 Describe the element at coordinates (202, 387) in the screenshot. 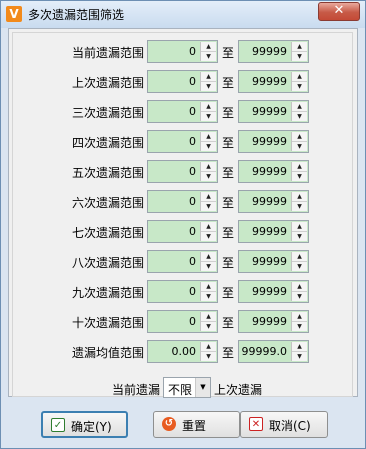

I see `chevron-down-icon: ▼` at that location.